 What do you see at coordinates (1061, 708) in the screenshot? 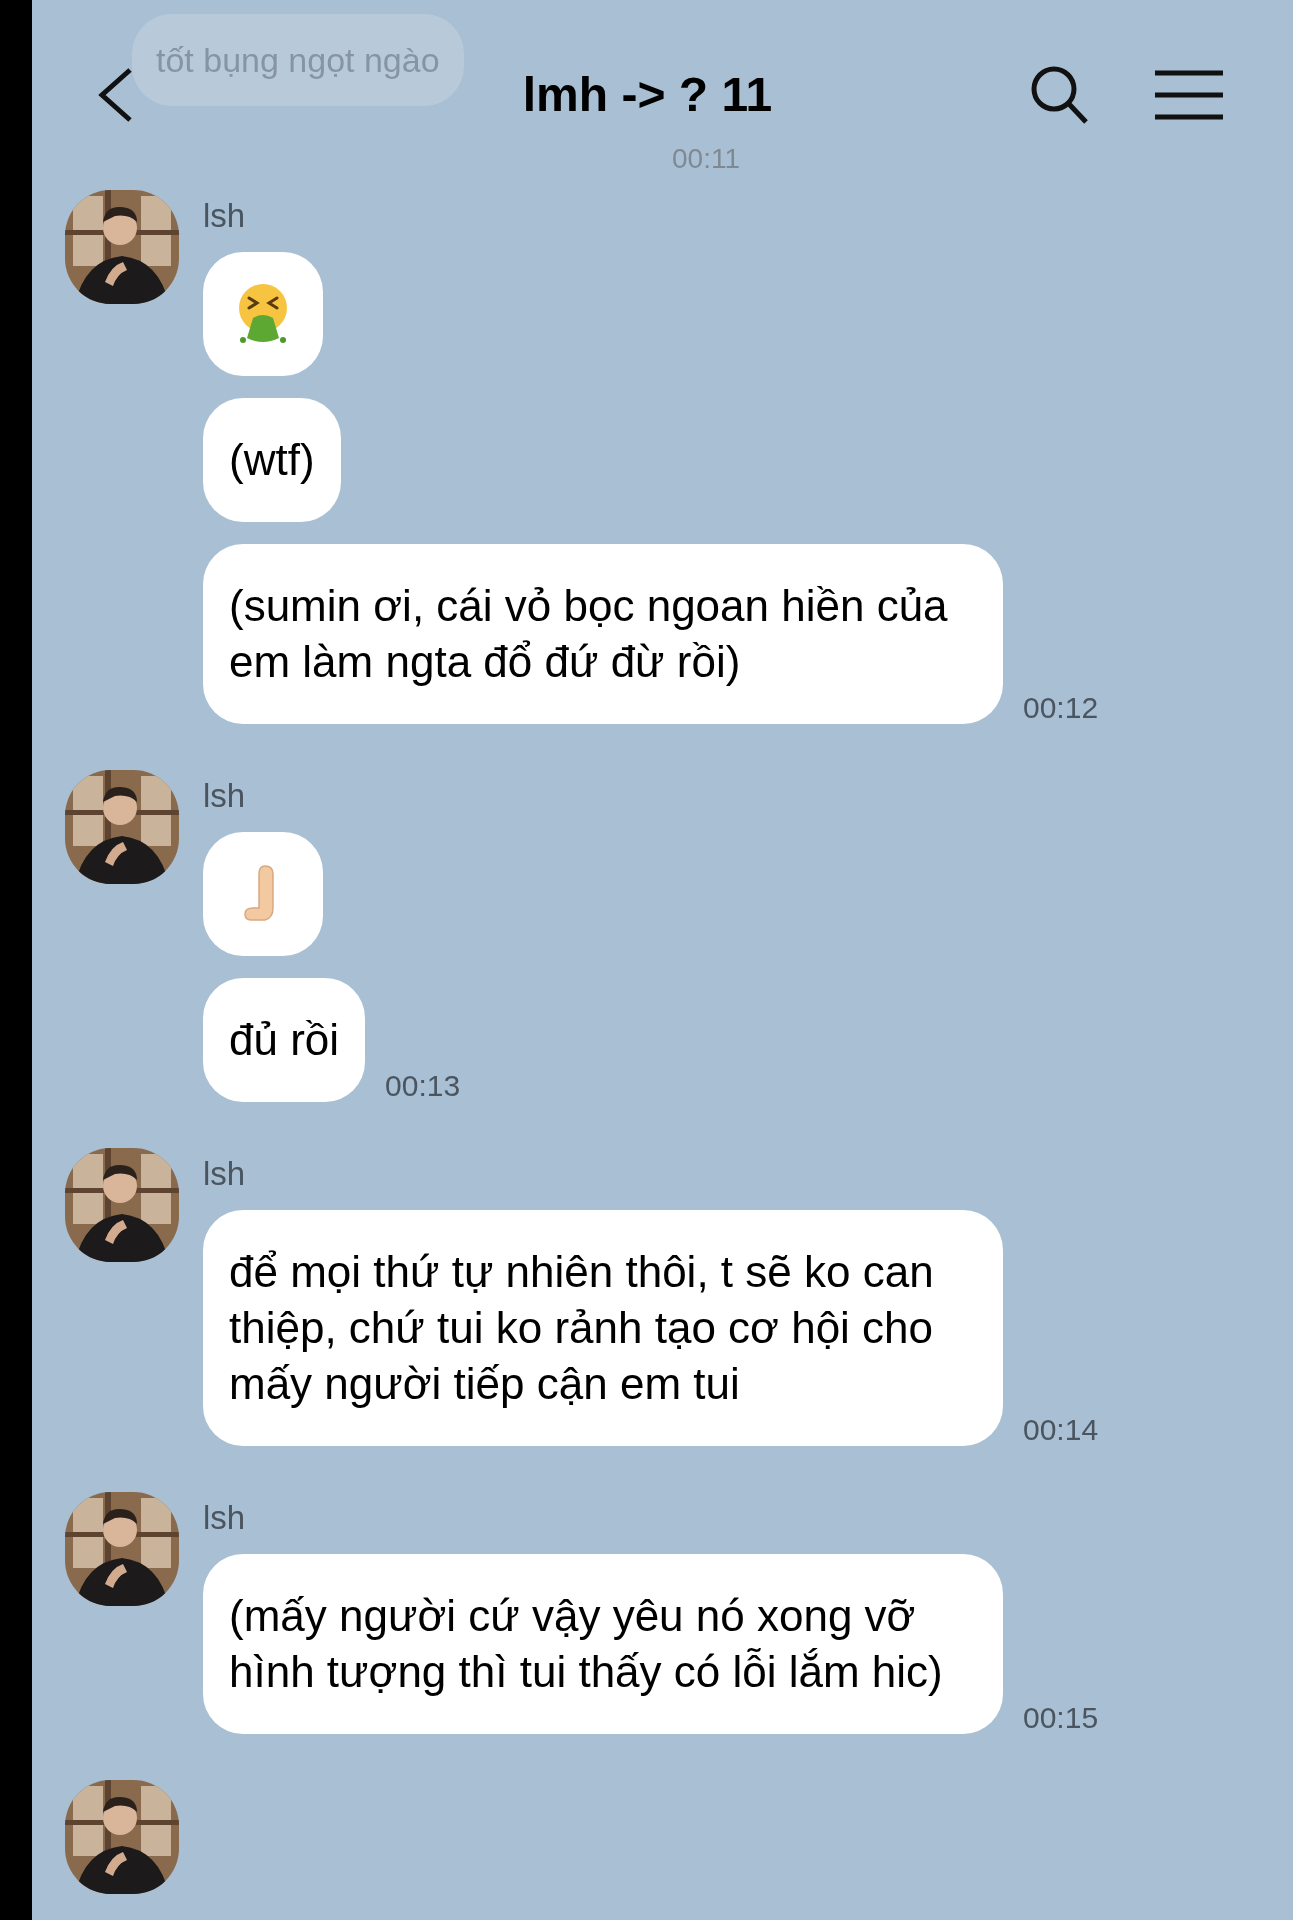
I see `message-time: 00:12` at bounding box center [1061, 708].